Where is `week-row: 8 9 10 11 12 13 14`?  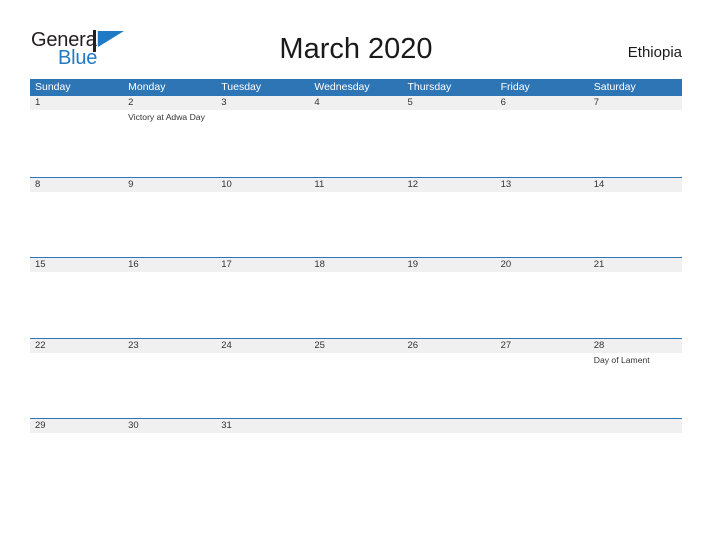
week-row: 8 9 10 11 12 13 14 is located at coordinates (356, 217).